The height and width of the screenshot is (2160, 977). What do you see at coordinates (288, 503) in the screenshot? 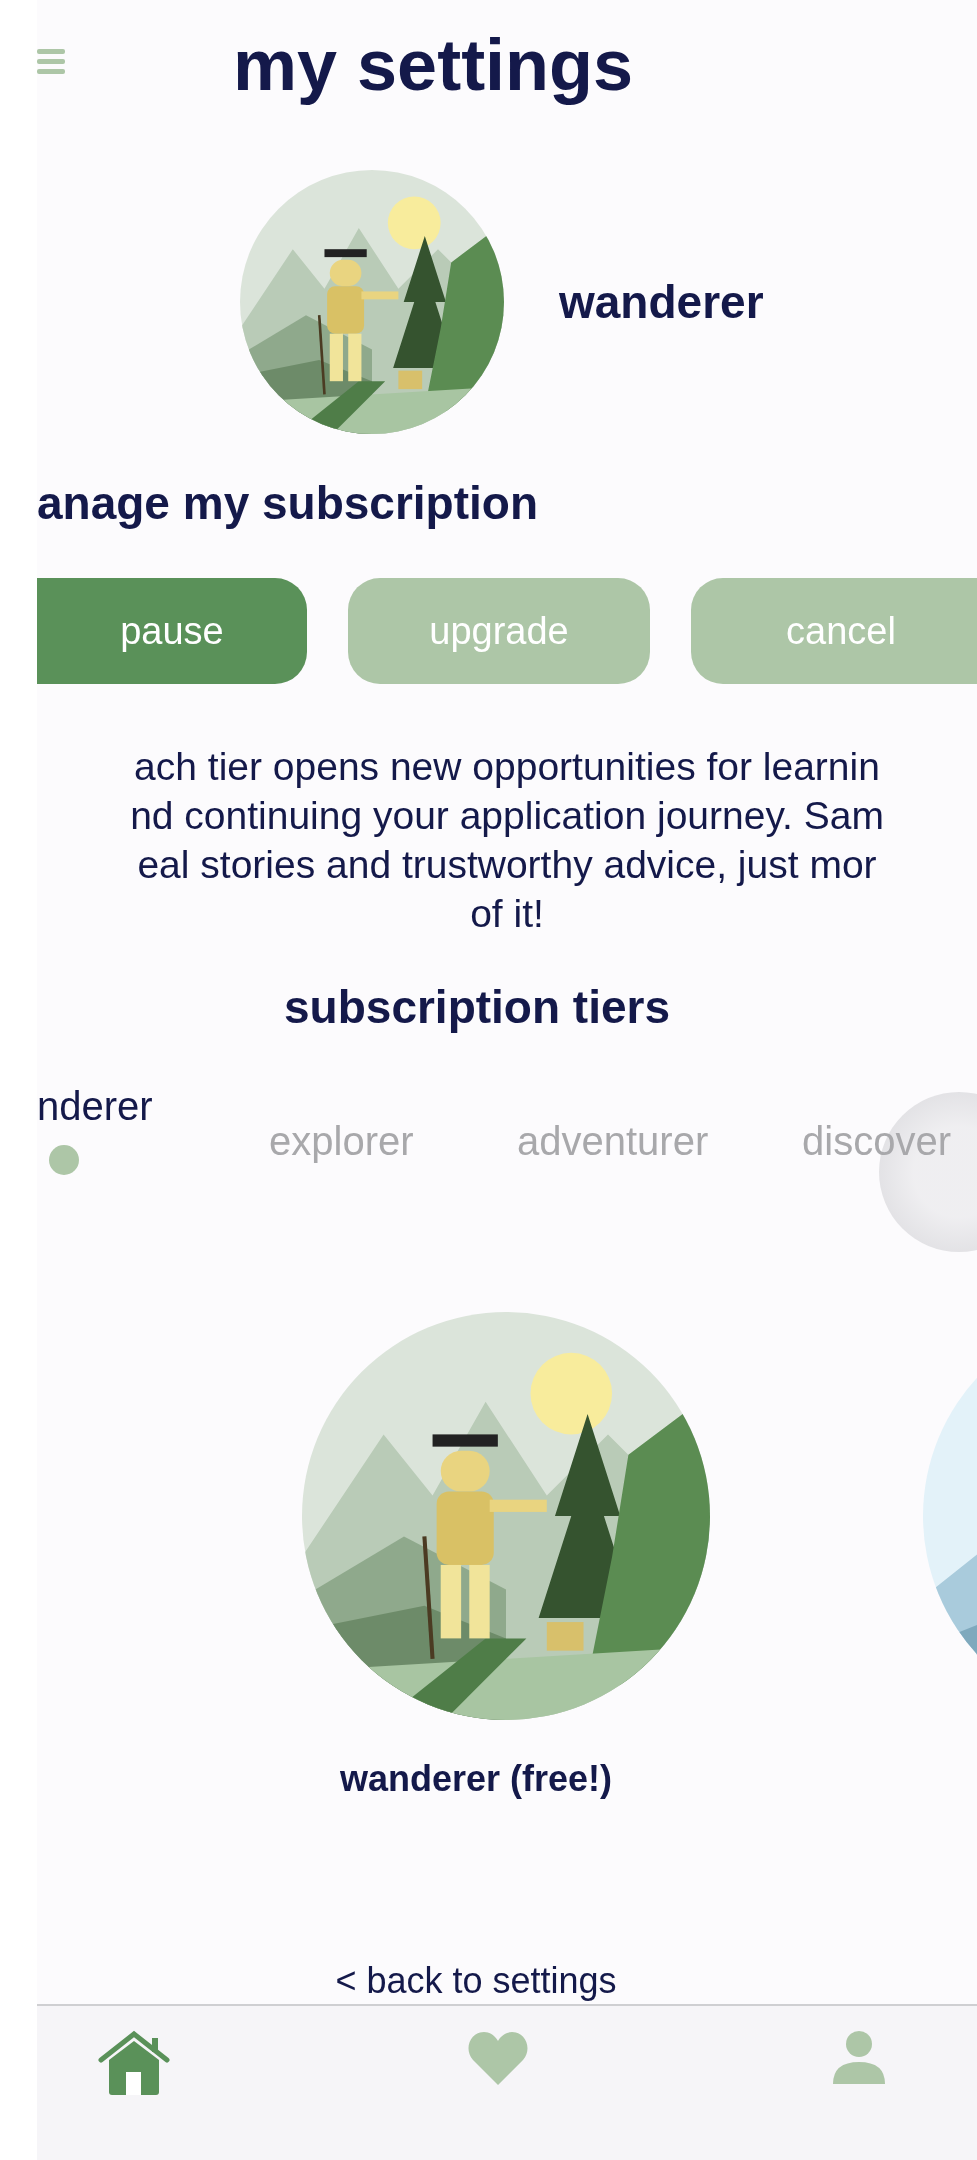
I see `section-heading: anage my subscription` at bounding box center [288, 503].